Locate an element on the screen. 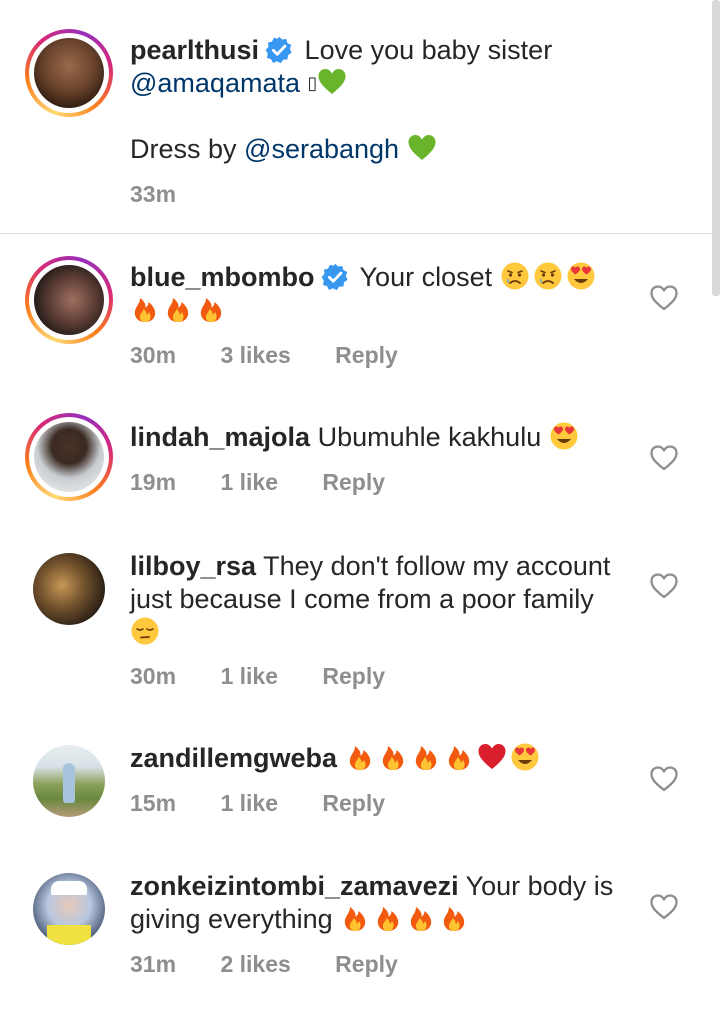 This screenshot has height=1015, width=720. avatar-lindah-majola is located at coordinates (69, 457).